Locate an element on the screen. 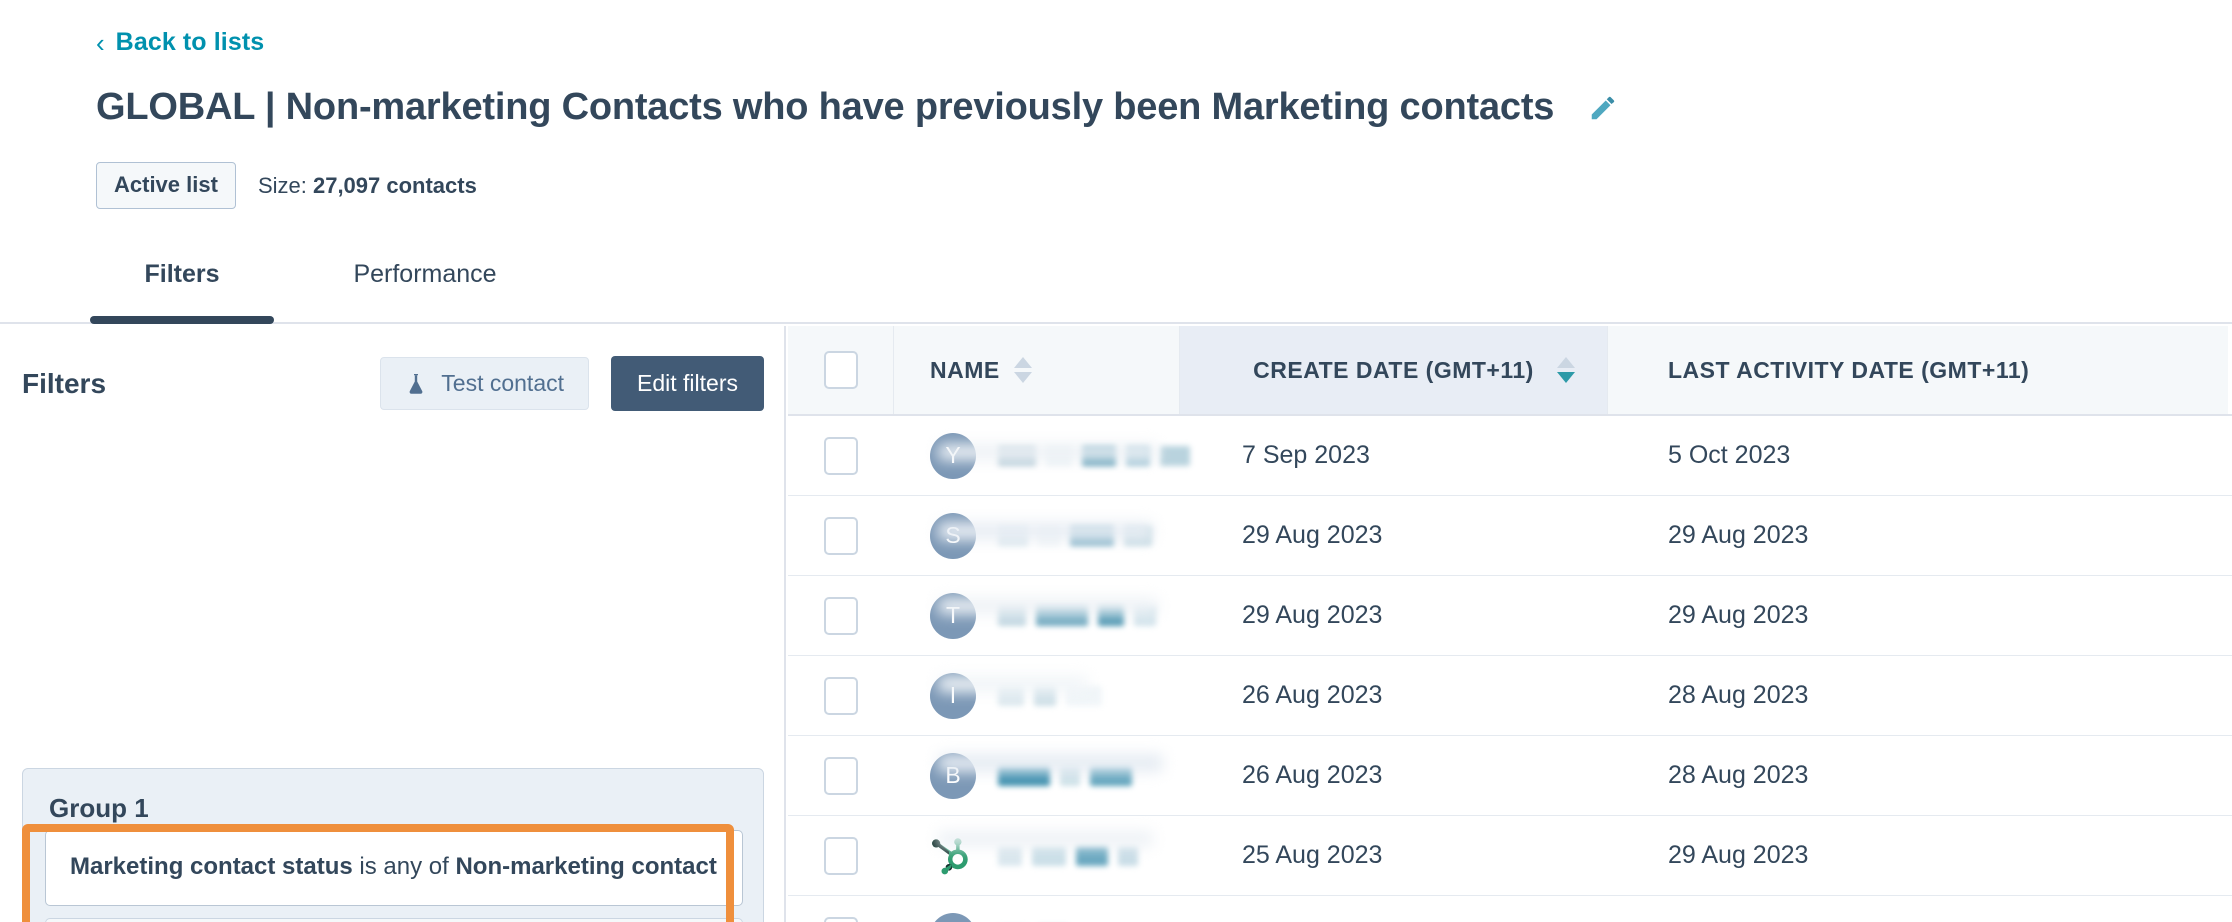  list-size-prefix: Size: is located at coordinates (285, 185).